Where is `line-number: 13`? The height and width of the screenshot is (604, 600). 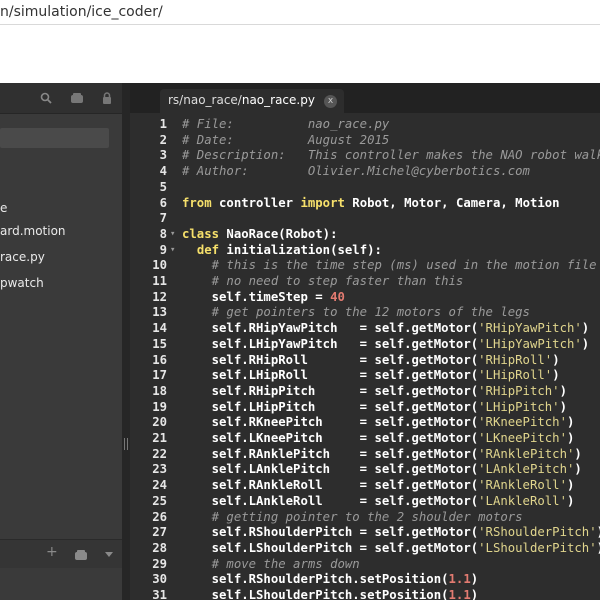
line-number: 13 is located at coordinates (159, 312).